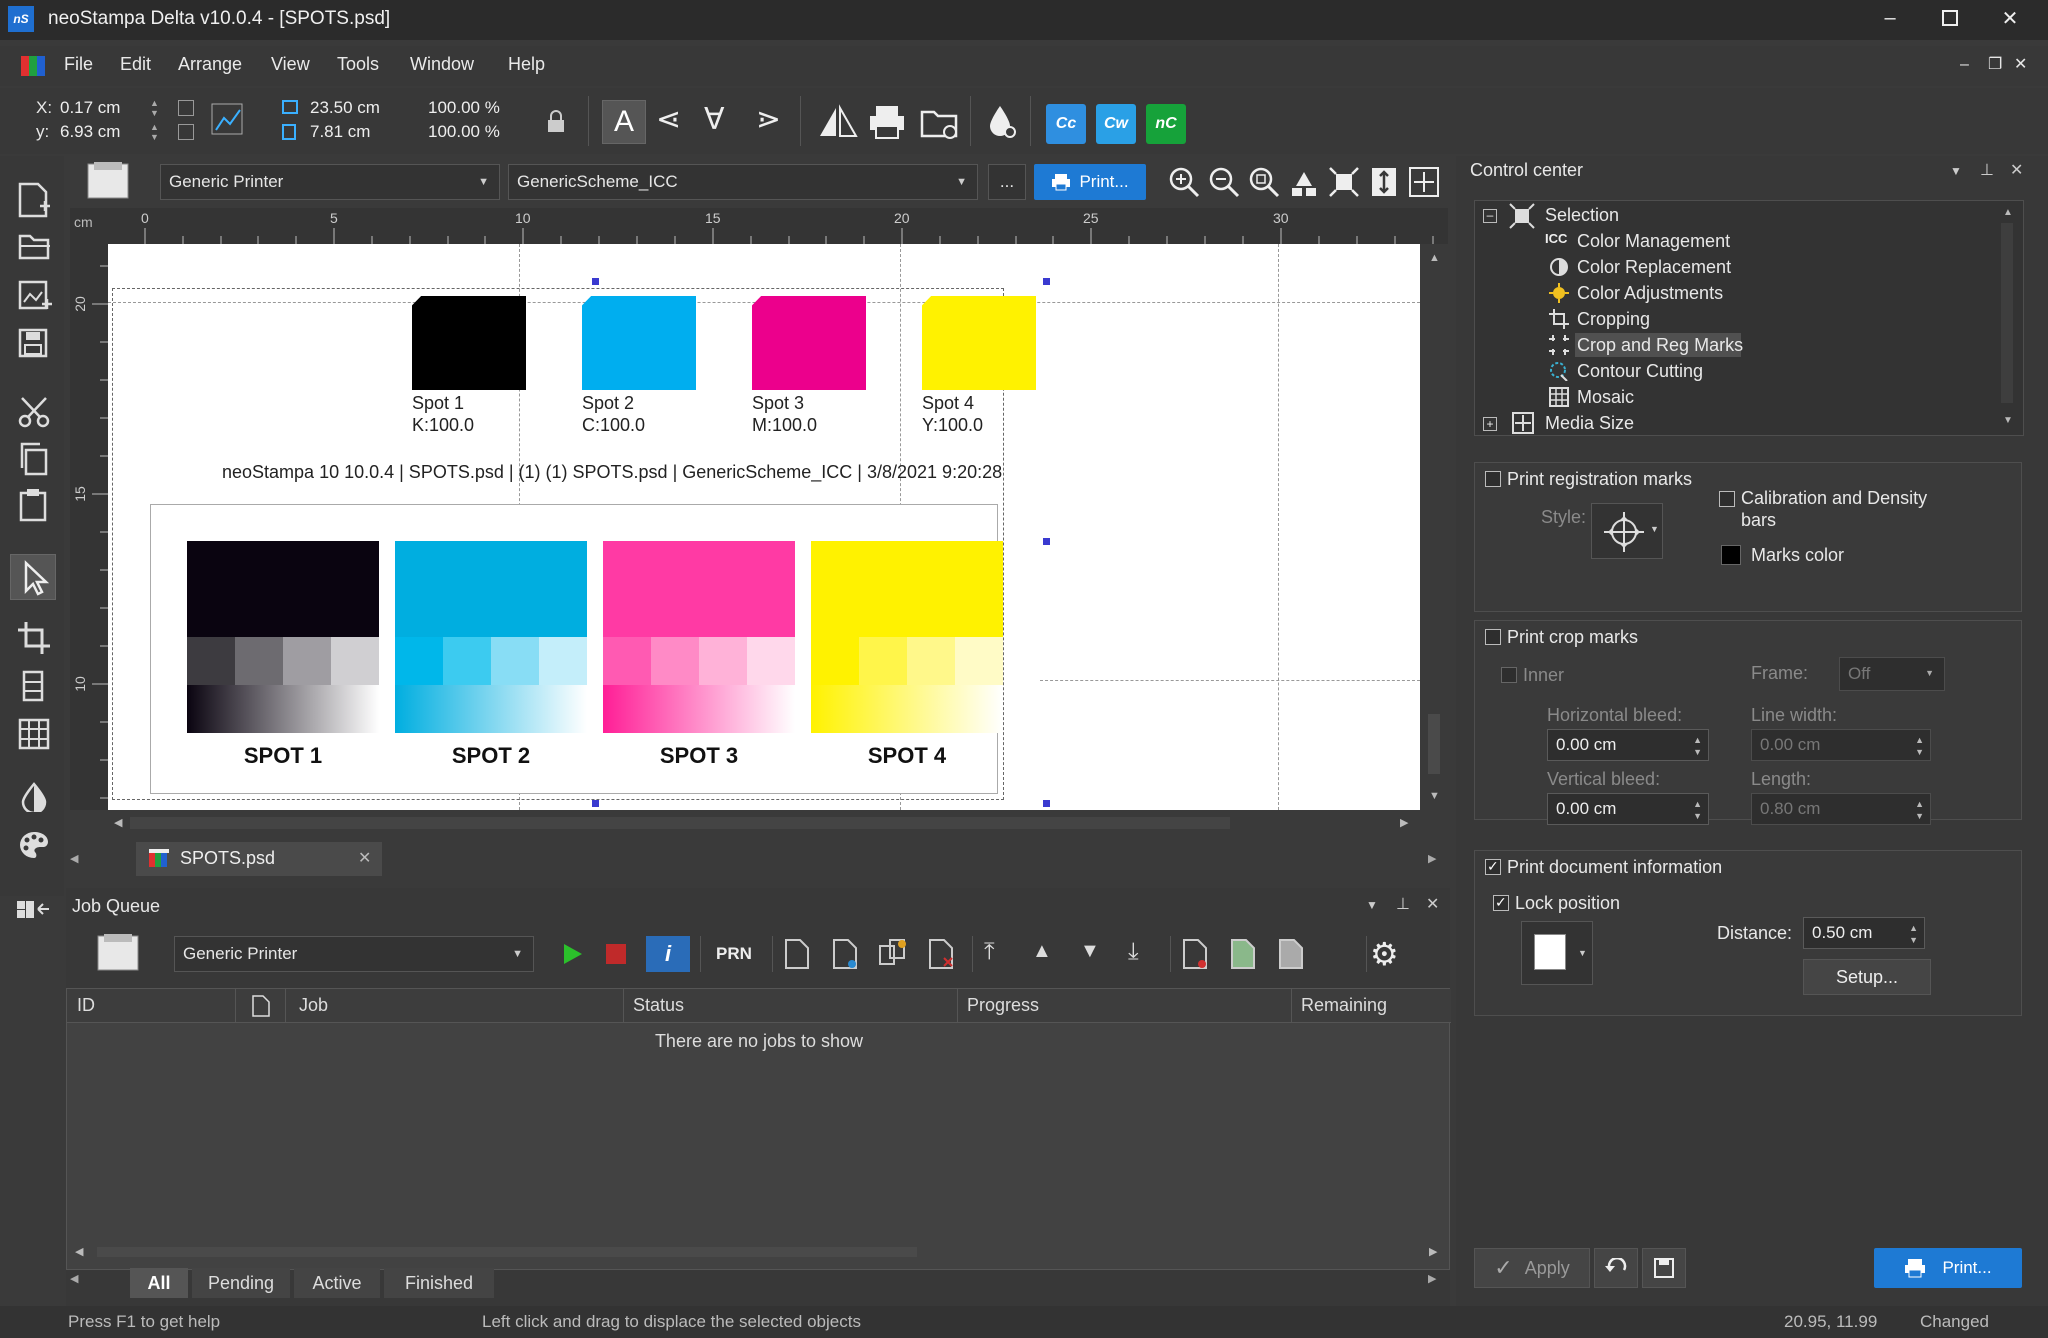 The image size is (2048, 1338). Describe the element at coordinates (135, 64) in the screenshot. I see `menu-edit: Edit` at that location.